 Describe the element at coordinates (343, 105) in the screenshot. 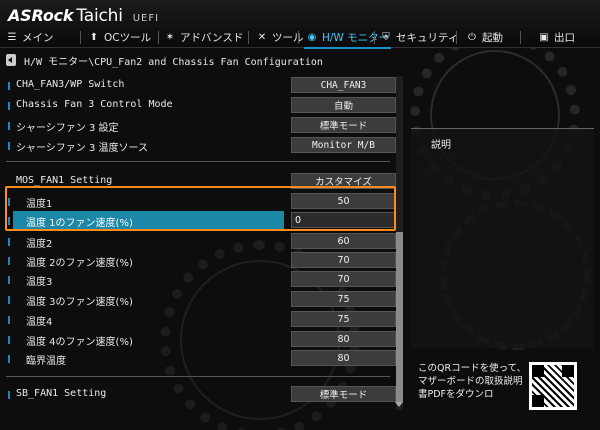

I see `setting-value: 自動` at that location.